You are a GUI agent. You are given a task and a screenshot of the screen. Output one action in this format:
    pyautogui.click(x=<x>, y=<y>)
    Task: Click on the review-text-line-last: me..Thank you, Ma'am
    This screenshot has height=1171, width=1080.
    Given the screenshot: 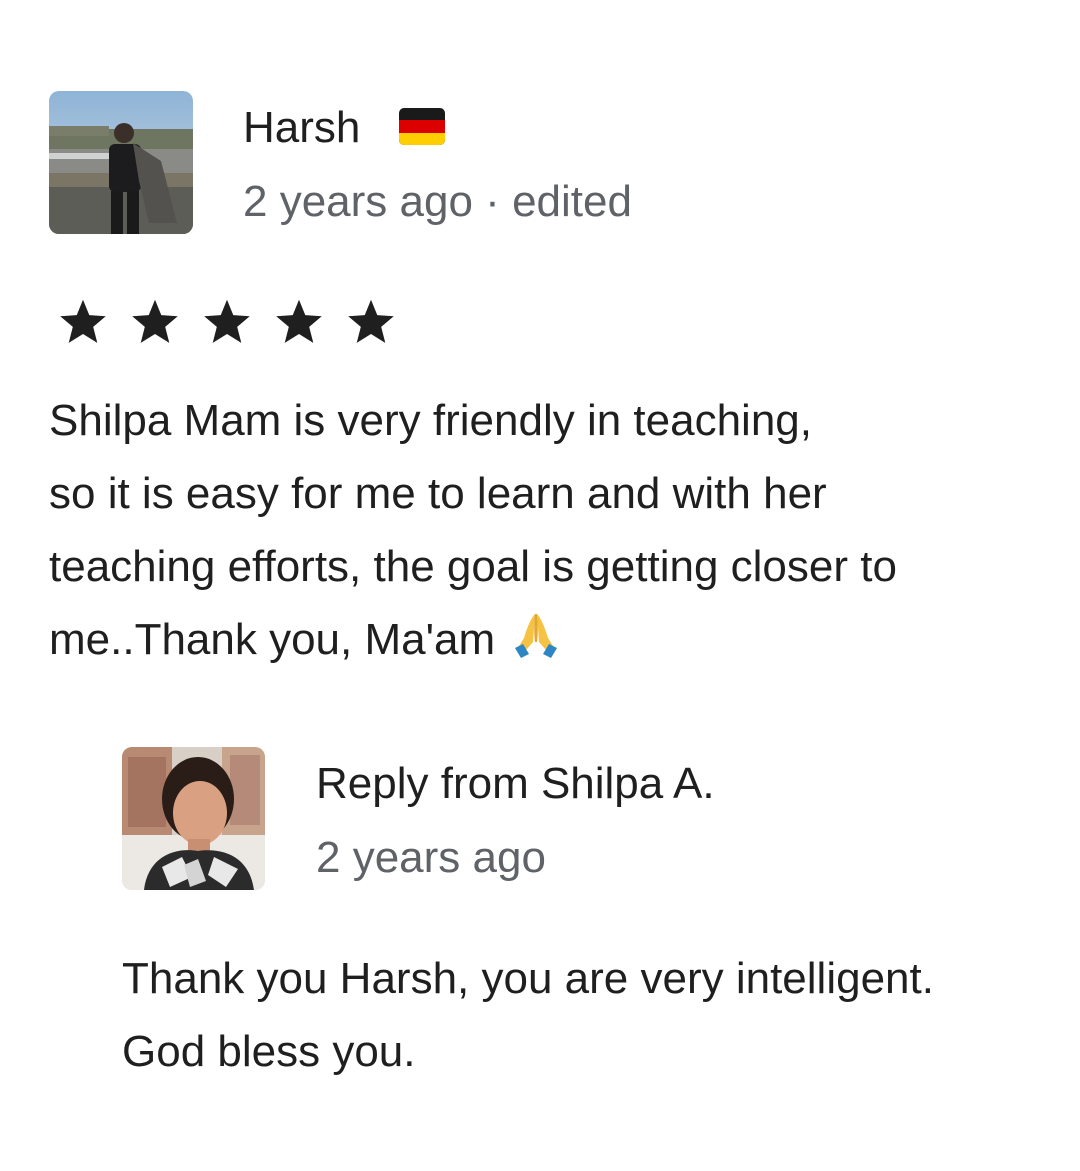 What is the action you would take?
    pyautogui.click(x=549, y=639)
    